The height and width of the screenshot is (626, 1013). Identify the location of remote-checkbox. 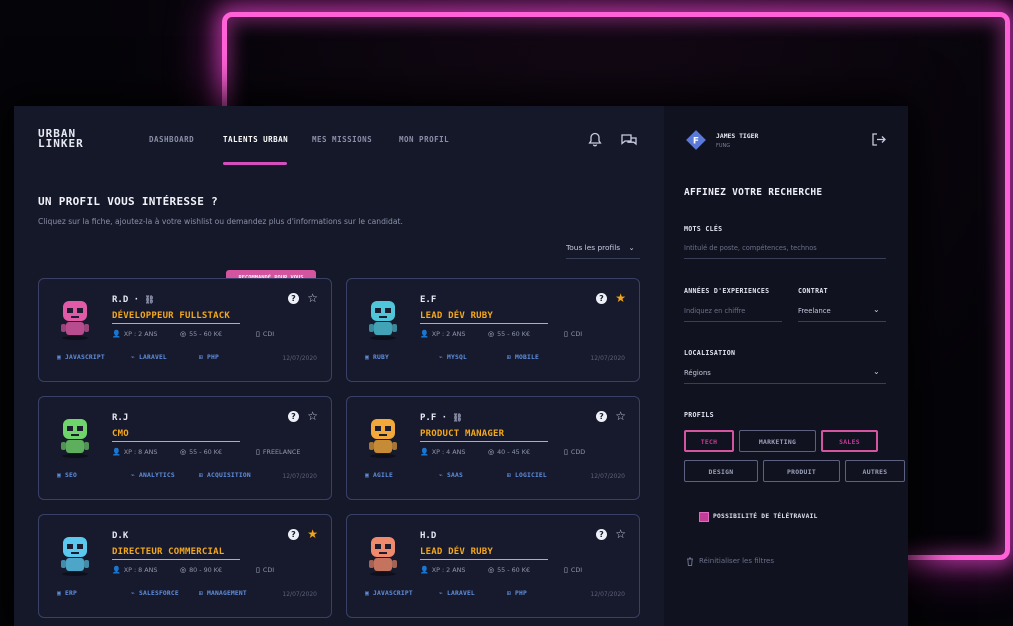
(704, 517).